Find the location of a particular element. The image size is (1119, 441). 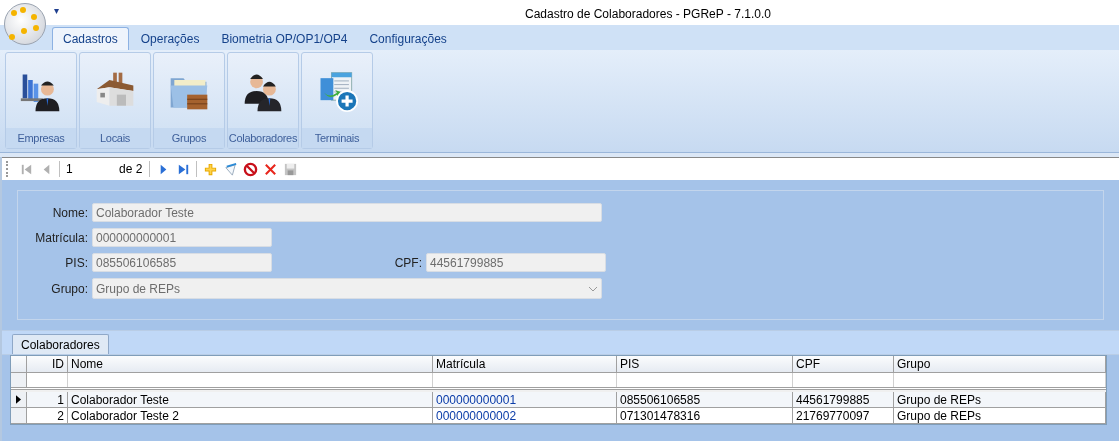

input-field: Colaborador Teste is located at coordinates (347, 212).